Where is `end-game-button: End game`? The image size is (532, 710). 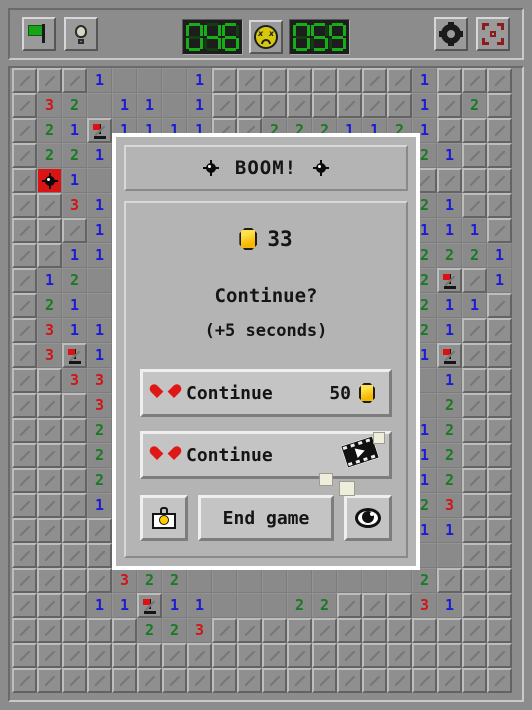 end-game-button: End game is located at coordinates (266, 518).